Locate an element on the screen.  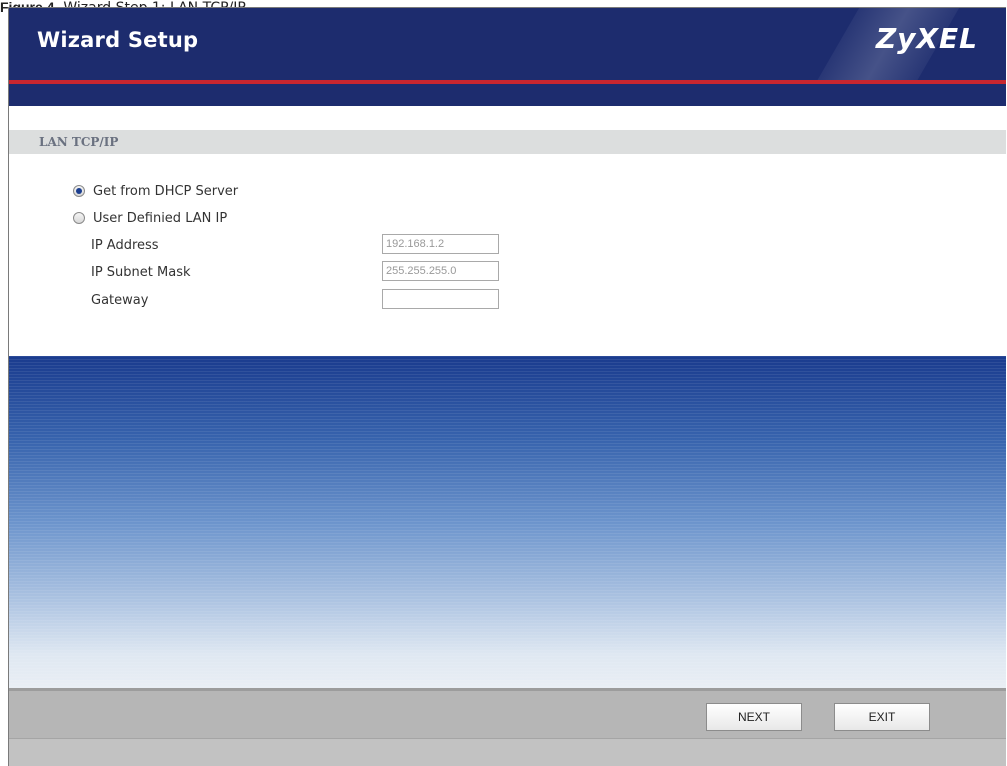
subnet-mask-input is located at coordinates (440, 271).